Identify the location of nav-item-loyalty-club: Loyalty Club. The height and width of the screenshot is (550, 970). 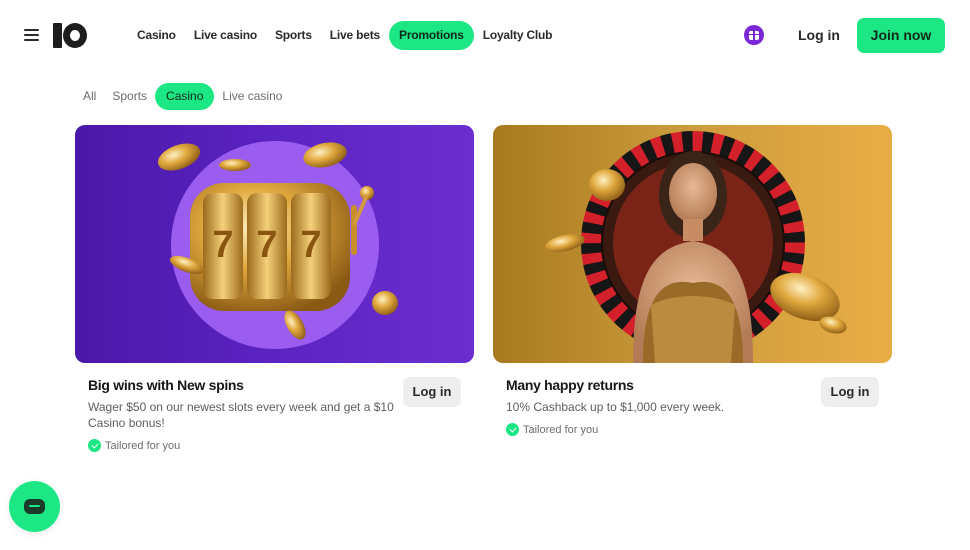
(518, 35).